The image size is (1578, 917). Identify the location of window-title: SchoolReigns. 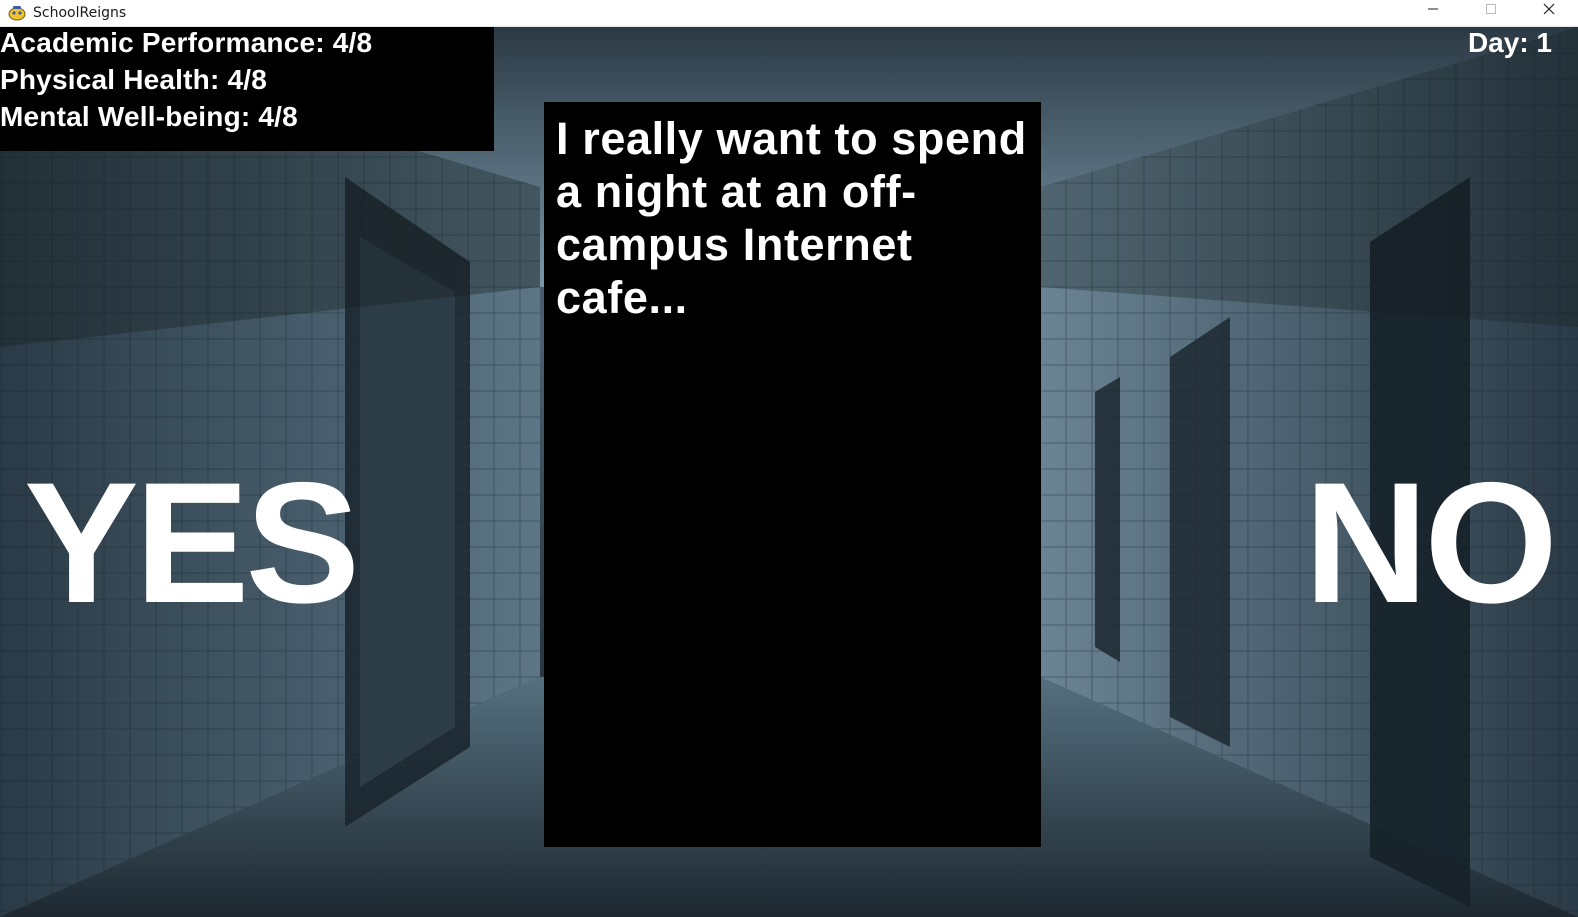
(80, 13).